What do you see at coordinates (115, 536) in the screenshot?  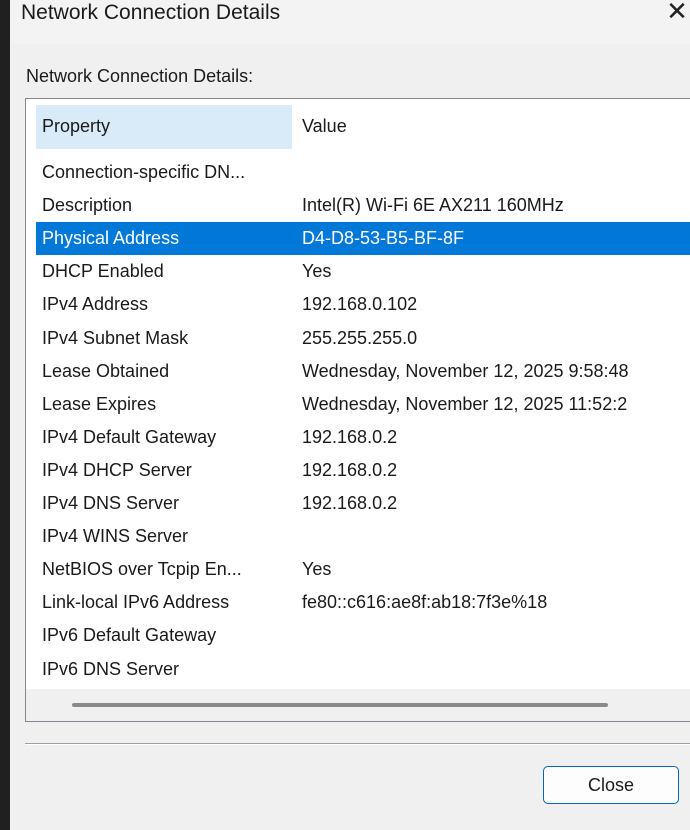 I see `property-cell: IPv4 WINS Server` at bounding box center [115, 536].